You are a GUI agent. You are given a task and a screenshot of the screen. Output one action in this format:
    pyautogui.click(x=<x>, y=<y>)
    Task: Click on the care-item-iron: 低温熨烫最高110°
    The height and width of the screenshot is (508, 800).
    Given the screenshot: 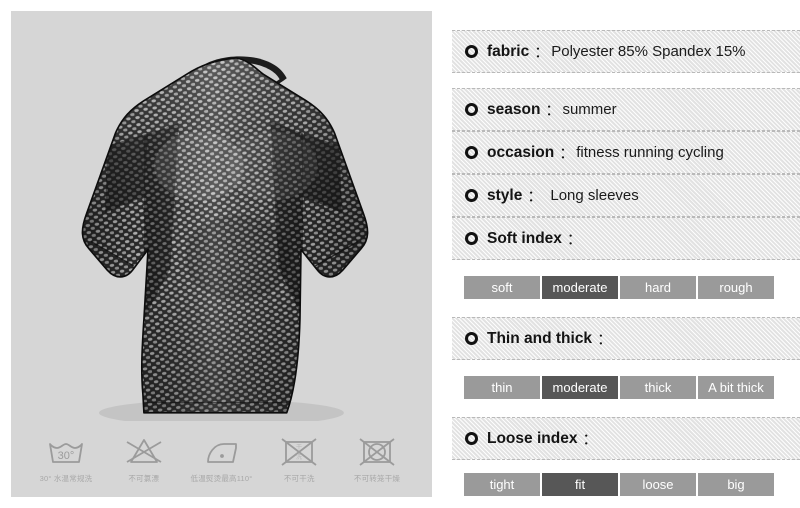 What is the action you would take?
    pyautogui.click(x=222, y=458)
    